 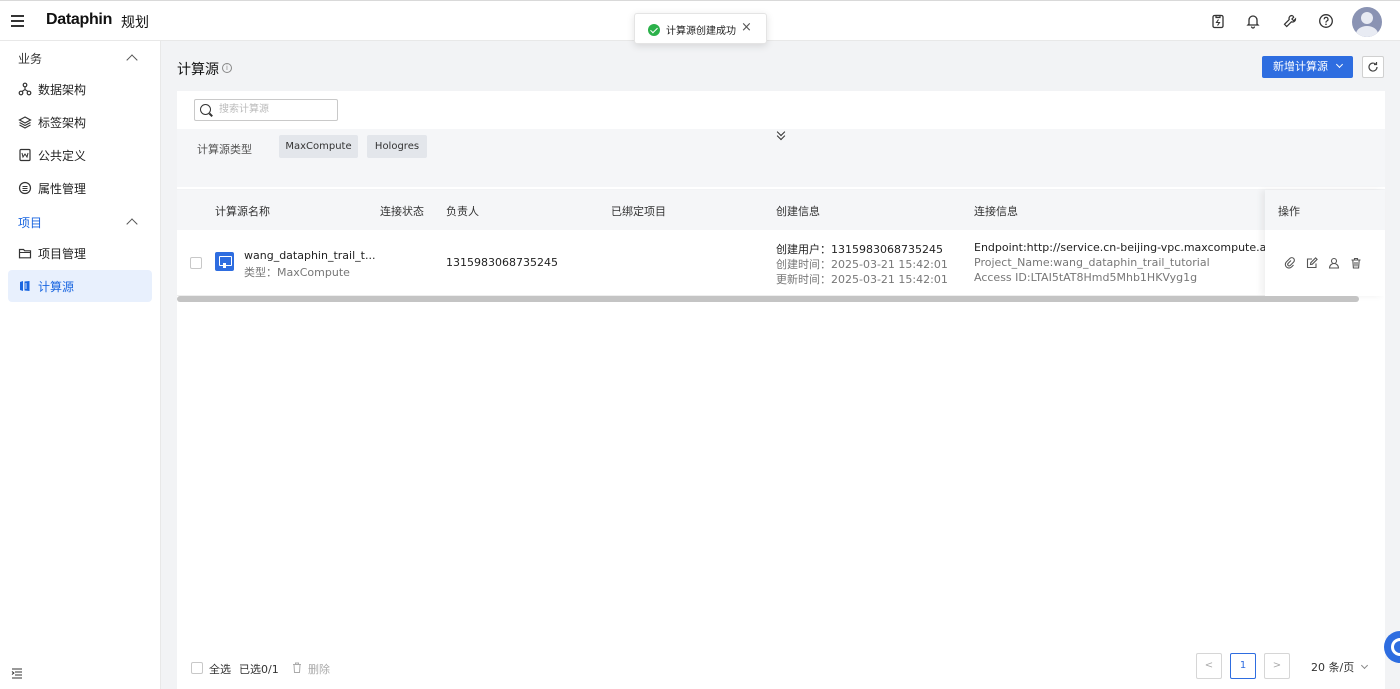 I want to click on search-icon, so click(x=205, y=109).